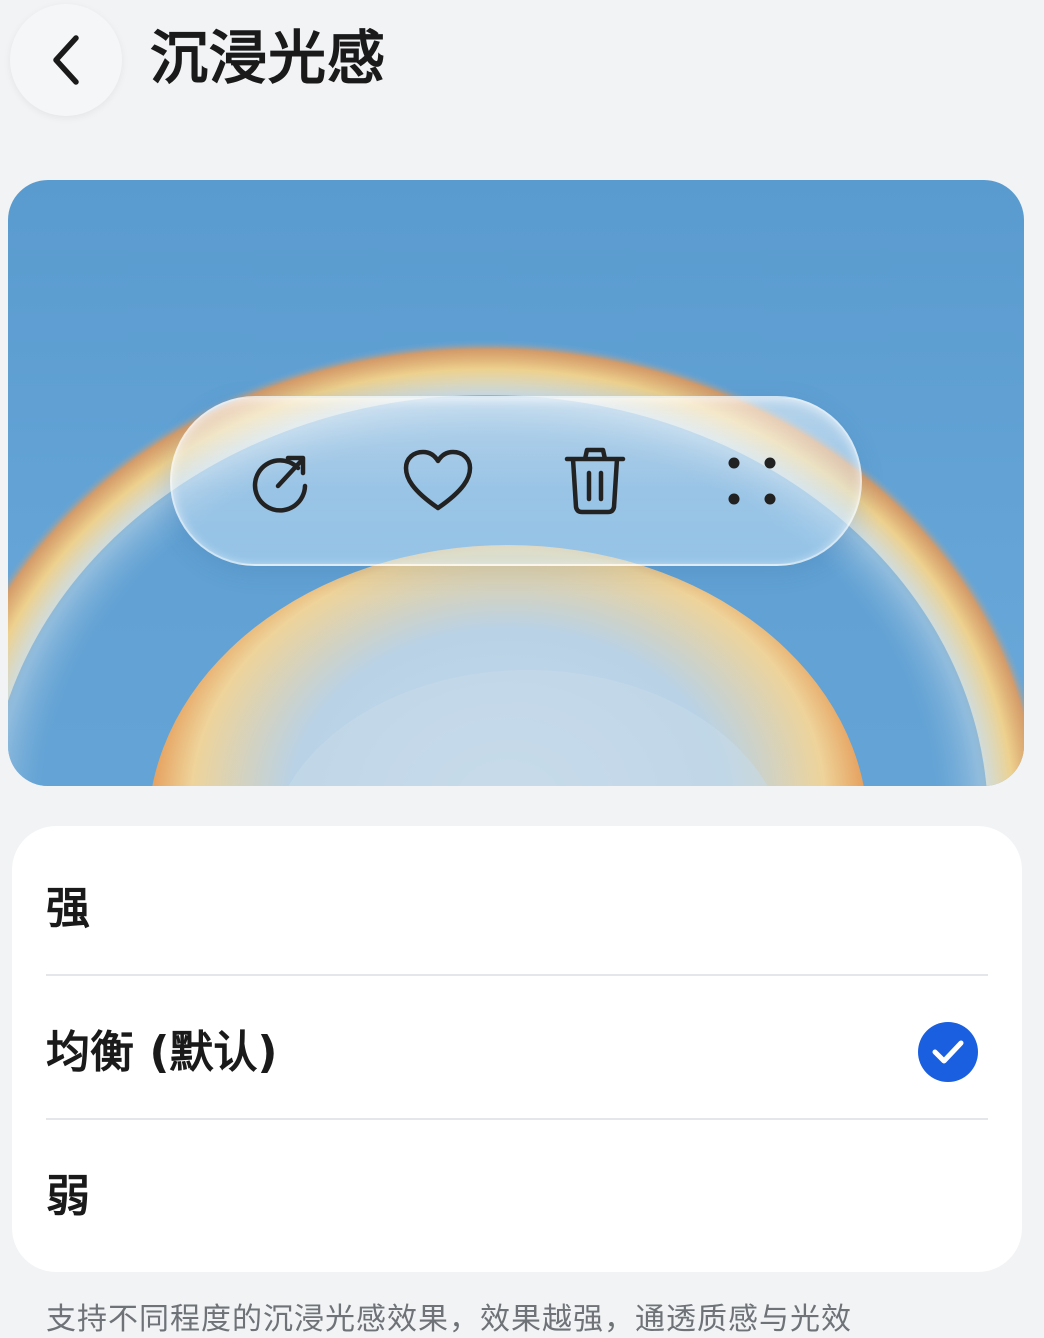 The image size is (1044, 1338). I want to click on option-weak: 弱, so click(517, 1192).